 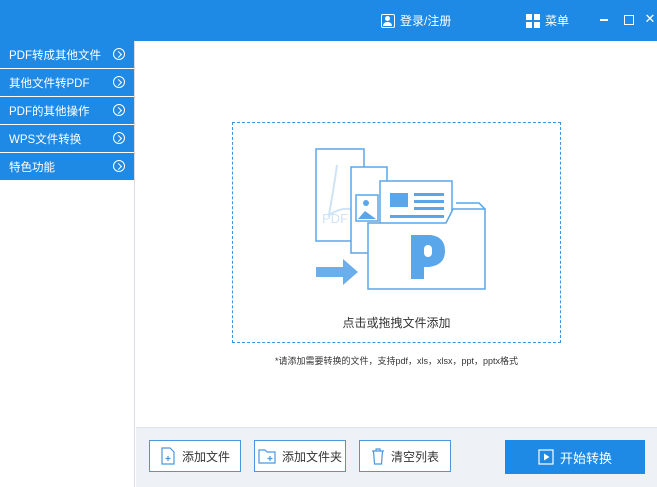 What do you see at coordinates (311, 456) in the screenshot?
I see `add-folder-label: 添加文件夹` at bounding box center [311, 456].